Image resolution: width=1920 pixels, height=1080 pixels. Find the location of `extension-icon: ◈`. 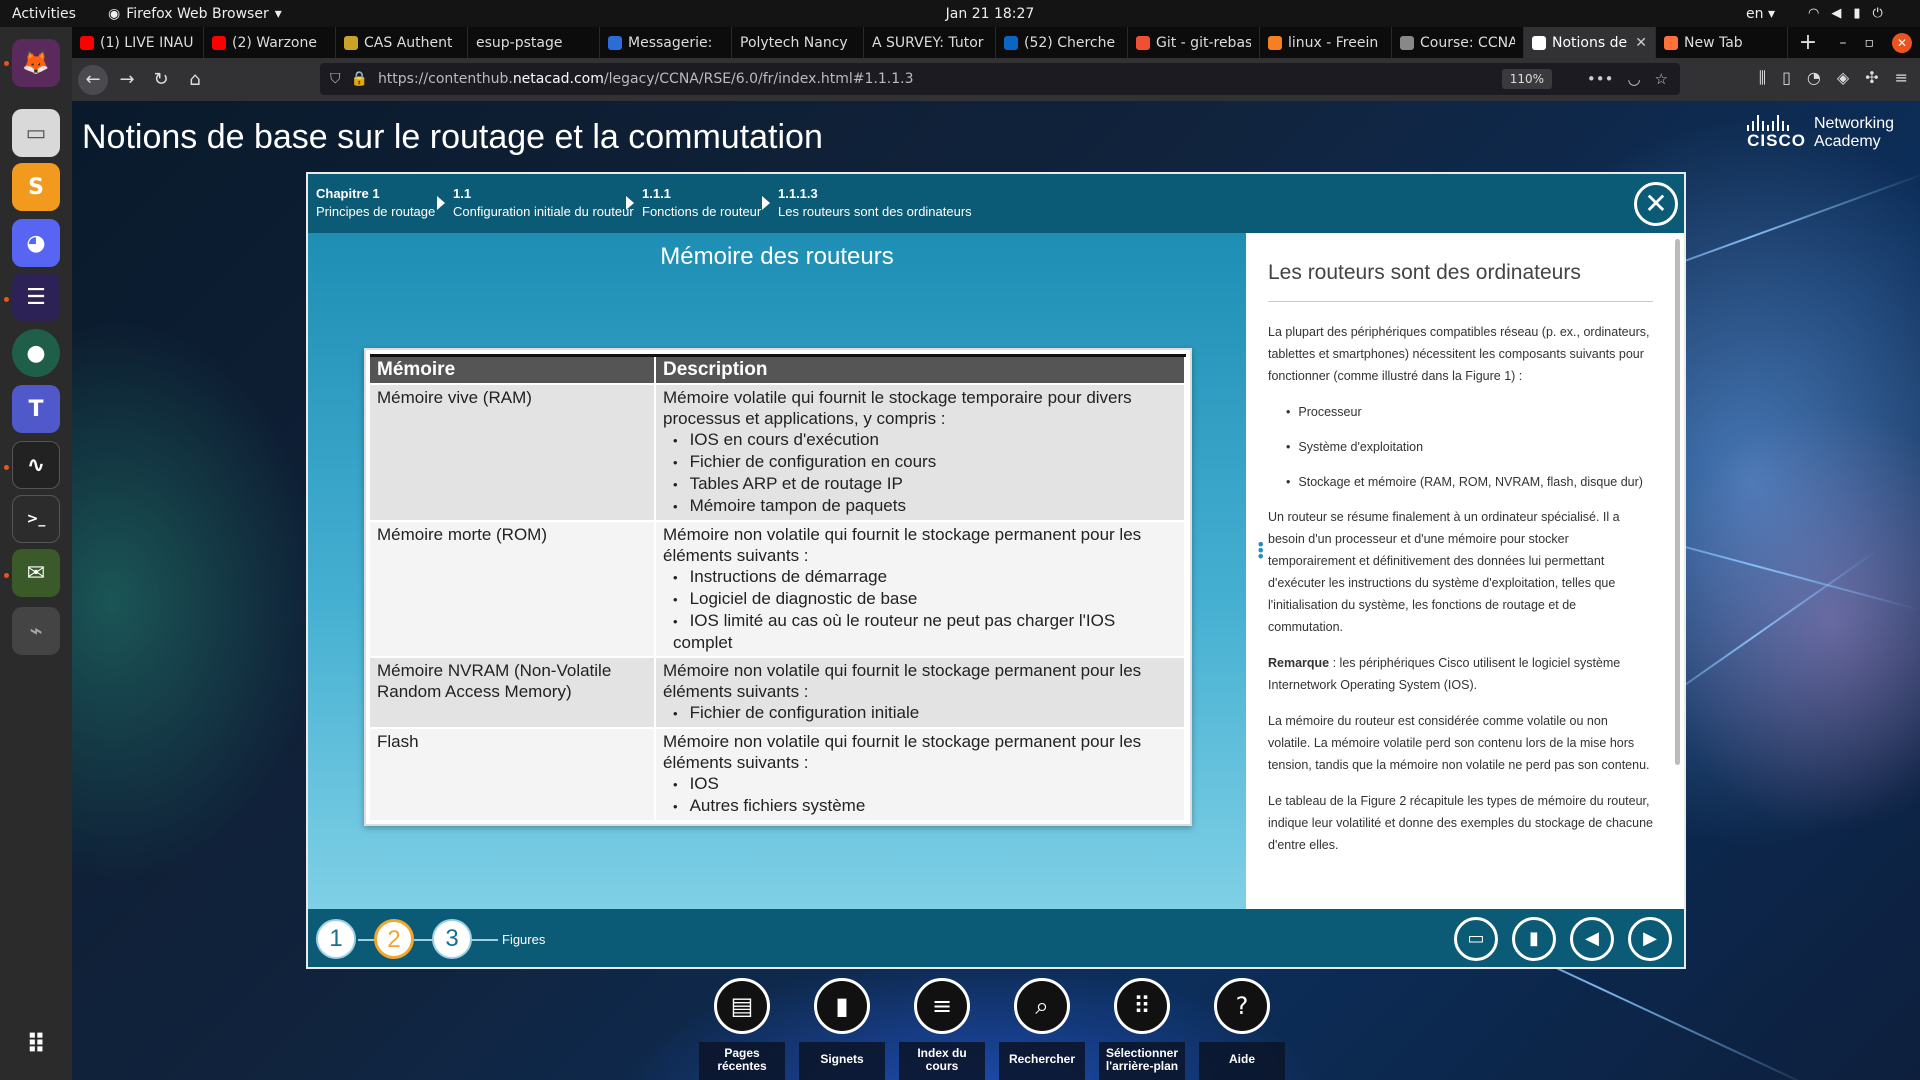

extension-icon: ◈ is located at coordinates (1843, 78).